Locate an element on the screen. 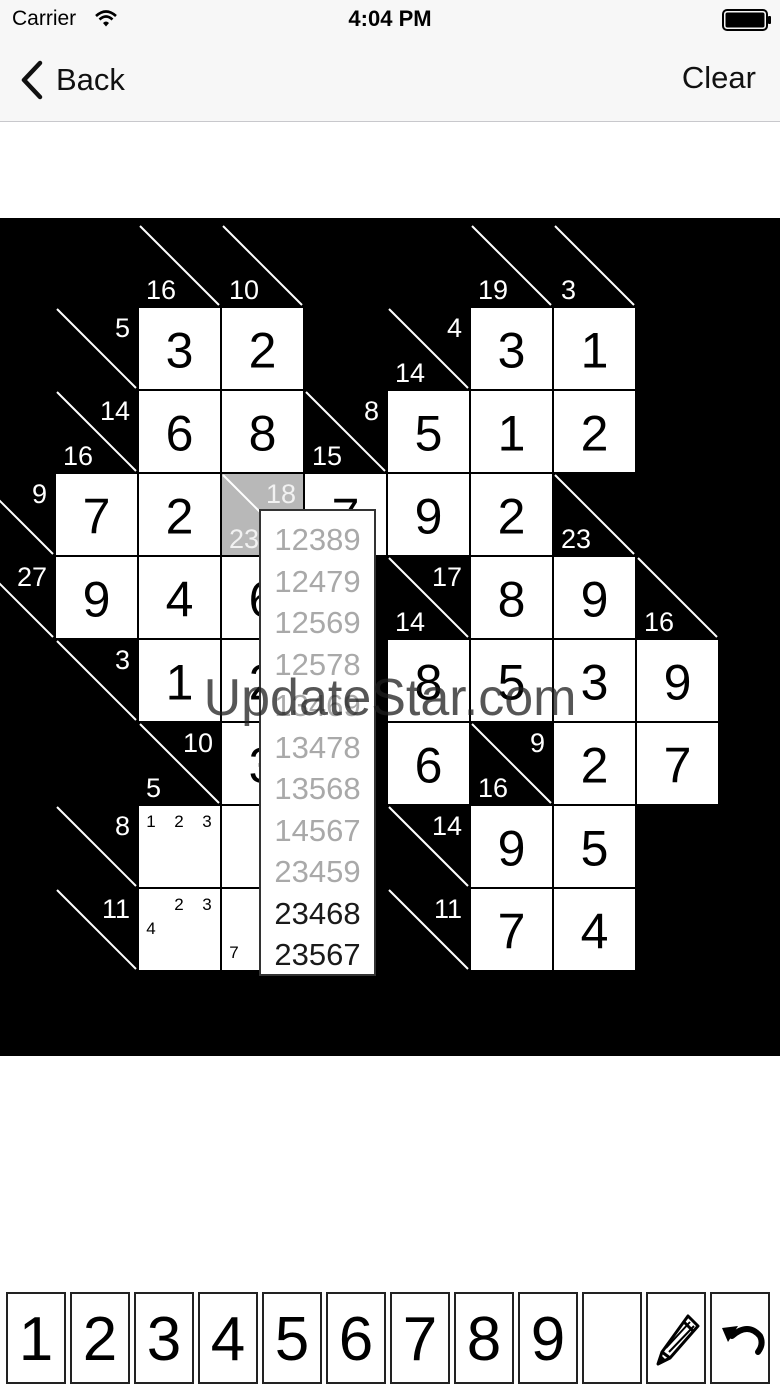  combination-option: 13478 is located at coordinates (317, 747).